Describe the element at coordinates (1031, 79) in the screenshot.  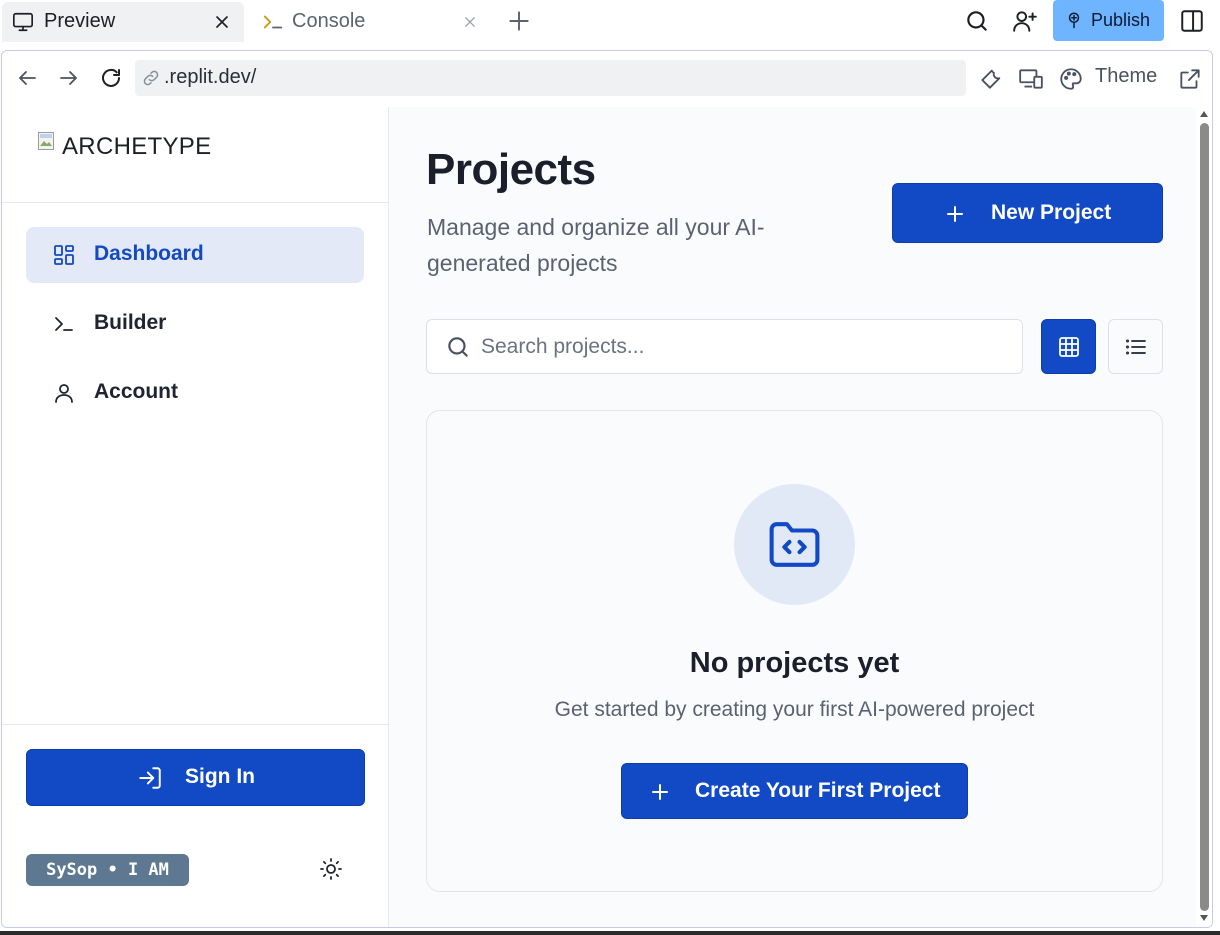
I see `devices-icon` at that location.